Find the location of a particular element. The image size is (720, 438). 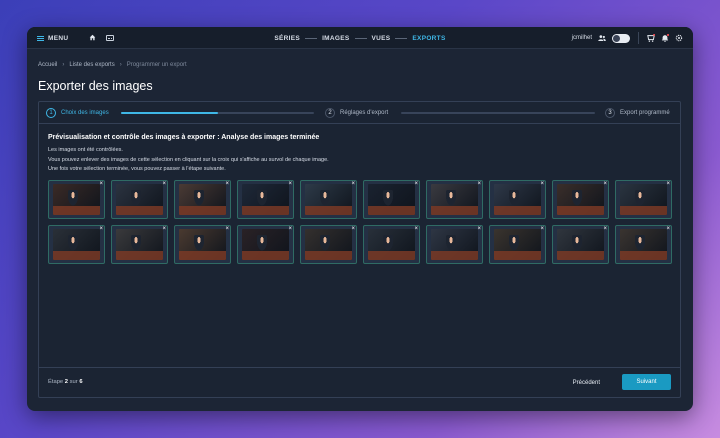

cart-icon is located at coordinates (651, 38).